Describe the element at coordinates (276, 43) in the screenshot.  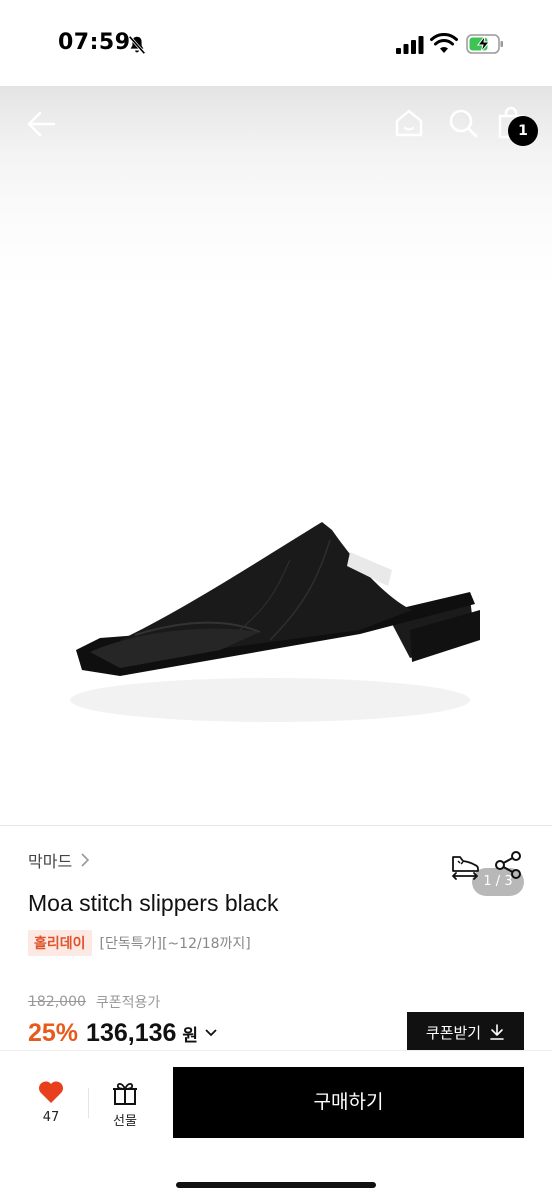
I see `status-bar: 07:59` at that location.